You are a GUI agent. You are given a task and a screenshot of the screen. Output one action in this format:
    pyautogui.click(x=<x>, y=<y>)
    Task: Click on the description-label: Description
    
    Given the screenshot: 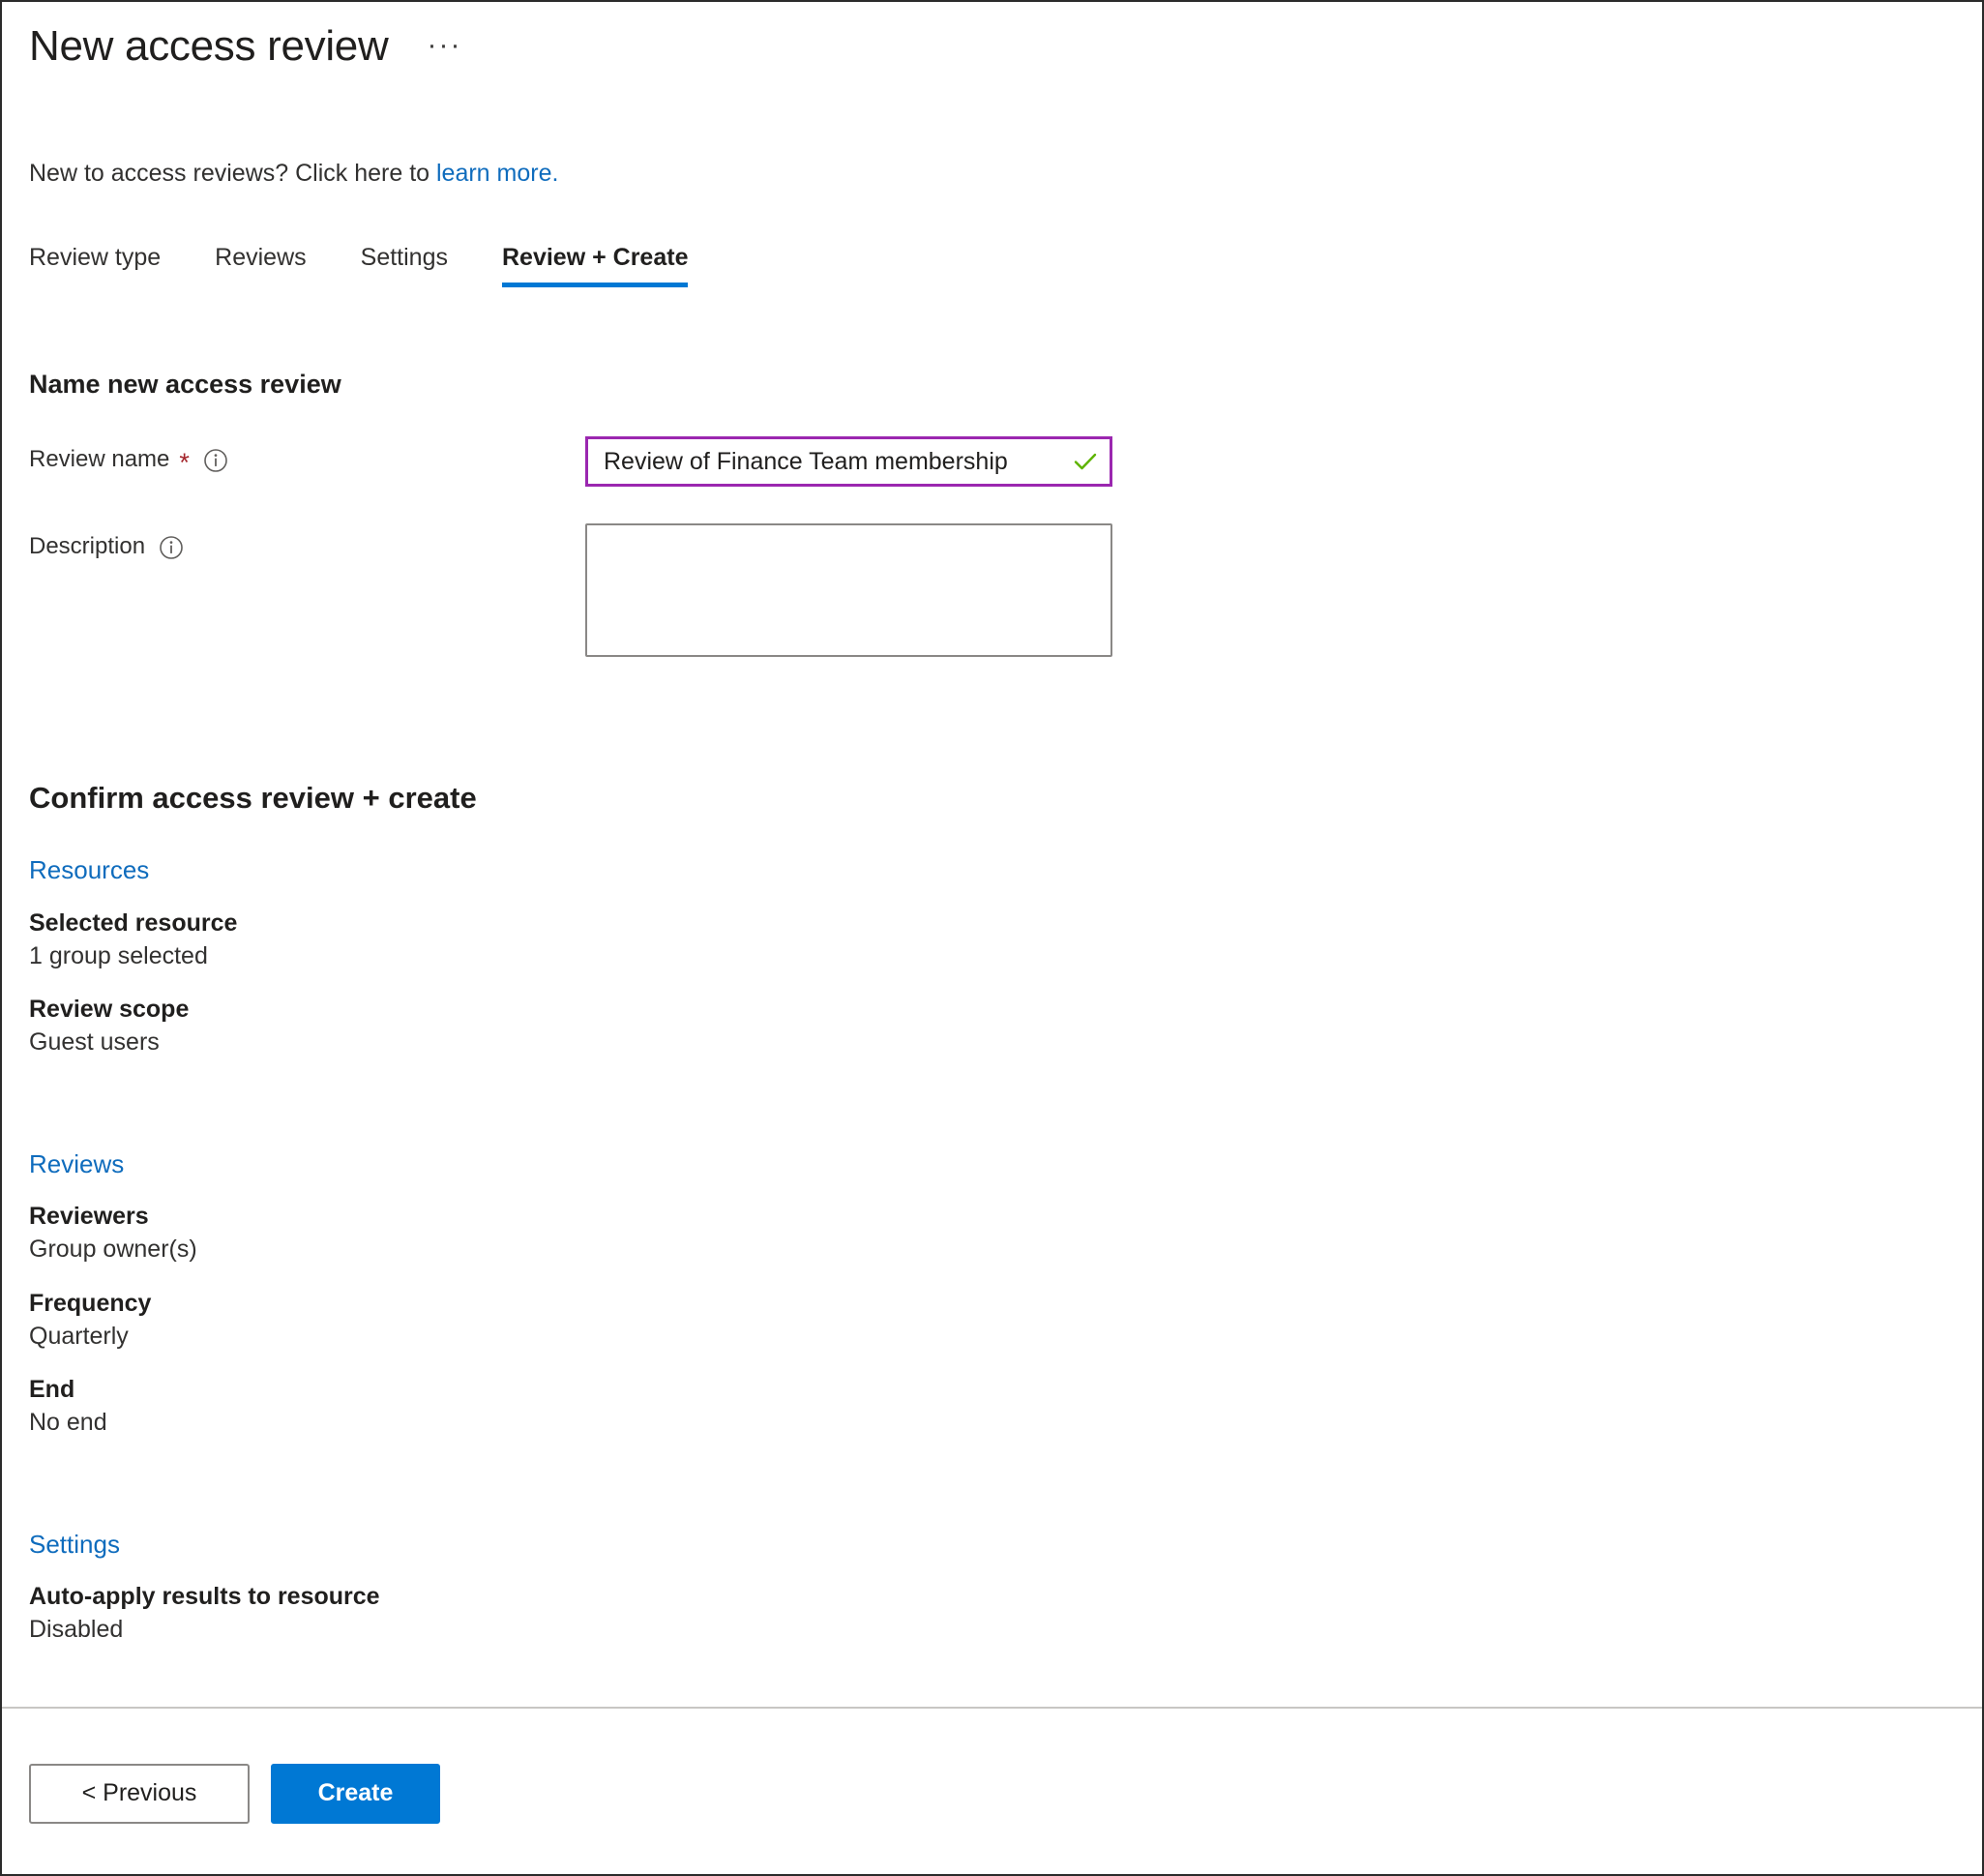 What is the action you would take?
    pyautogui.click(x=87, y=546)
    